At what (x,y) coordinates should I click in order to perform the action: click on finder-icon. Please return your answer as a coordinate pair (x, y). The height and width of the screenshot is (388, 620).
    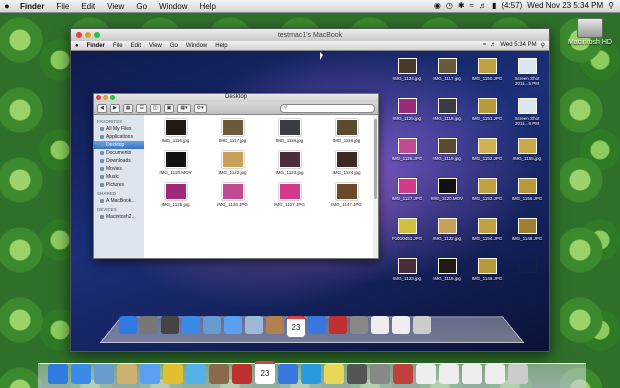
    Looking at the image, I should click on (58, 374).